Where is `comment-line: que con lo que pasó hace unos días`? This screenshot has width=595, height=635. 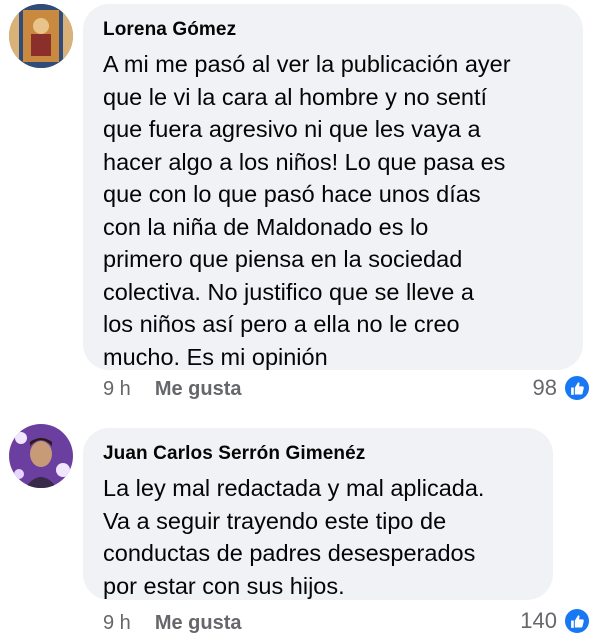
comment-line: que con lo que pasó hace unos días is located at coordinates (292, 194).